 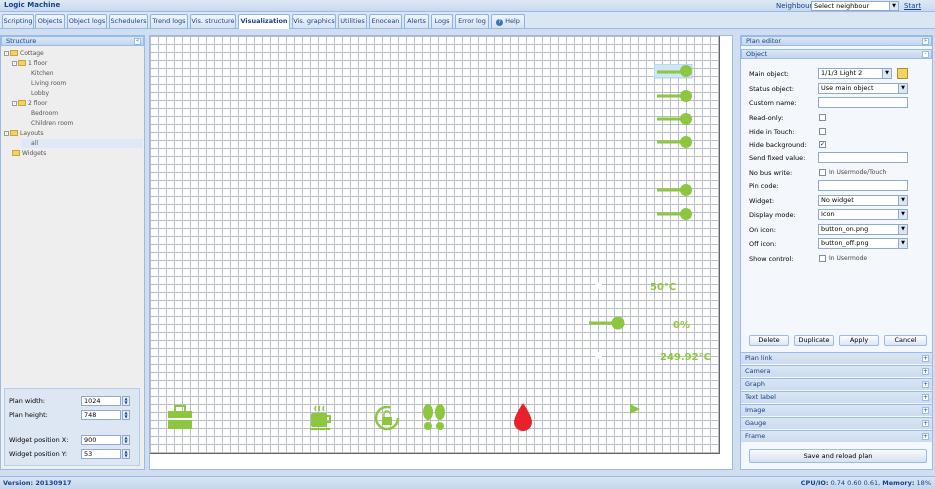 What do you see at coordinates (855, 6) in the screenshot?
I see `neighbour-select: Select neighbour ▼` at bounding box center [855, 6].